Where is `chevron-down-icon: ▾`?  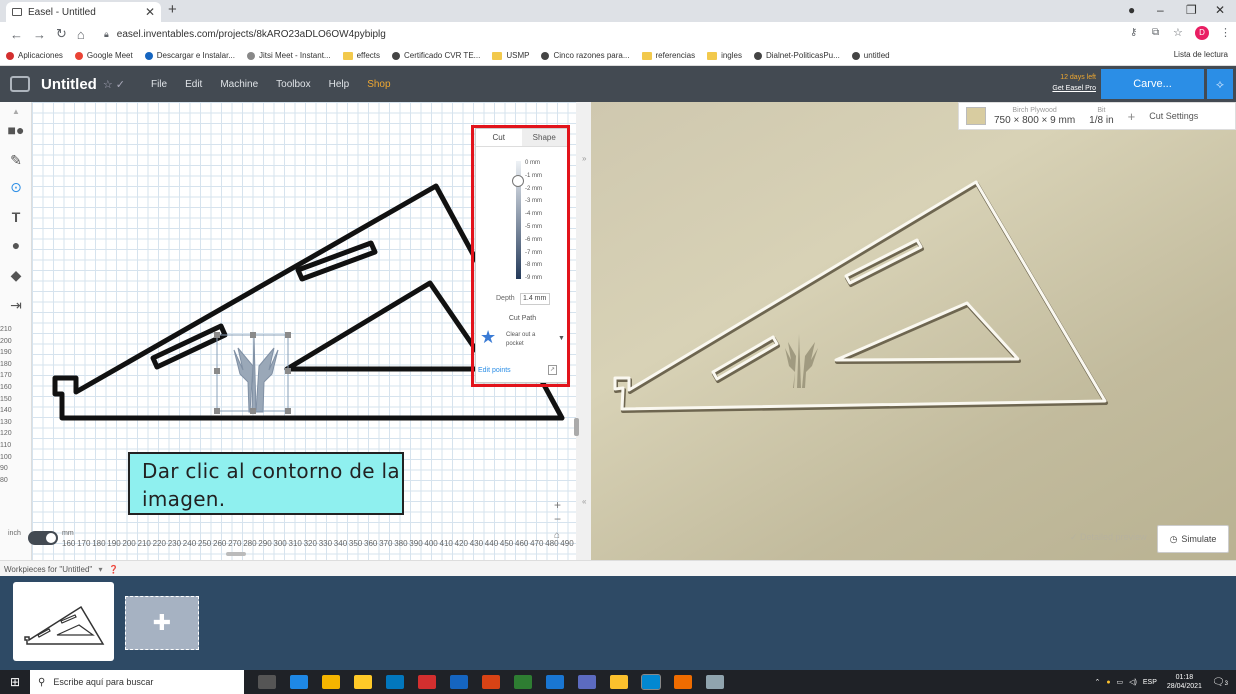 chevron-down-icon: ▾ is located at coordinates (100, 569).